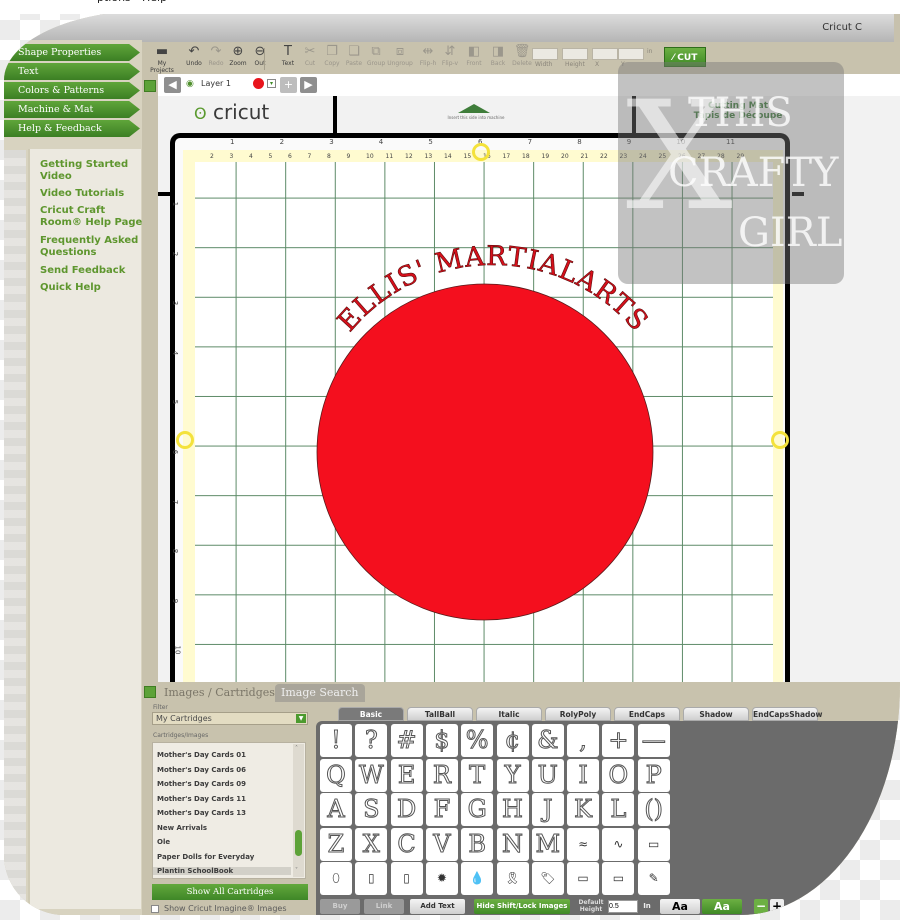 The height and width of the screenshot is (920, 900). What do you see at coordinates (761, 906) in the screenshot?
I see `zoom-out-grid-button: −` at bounding box center [761, 906].